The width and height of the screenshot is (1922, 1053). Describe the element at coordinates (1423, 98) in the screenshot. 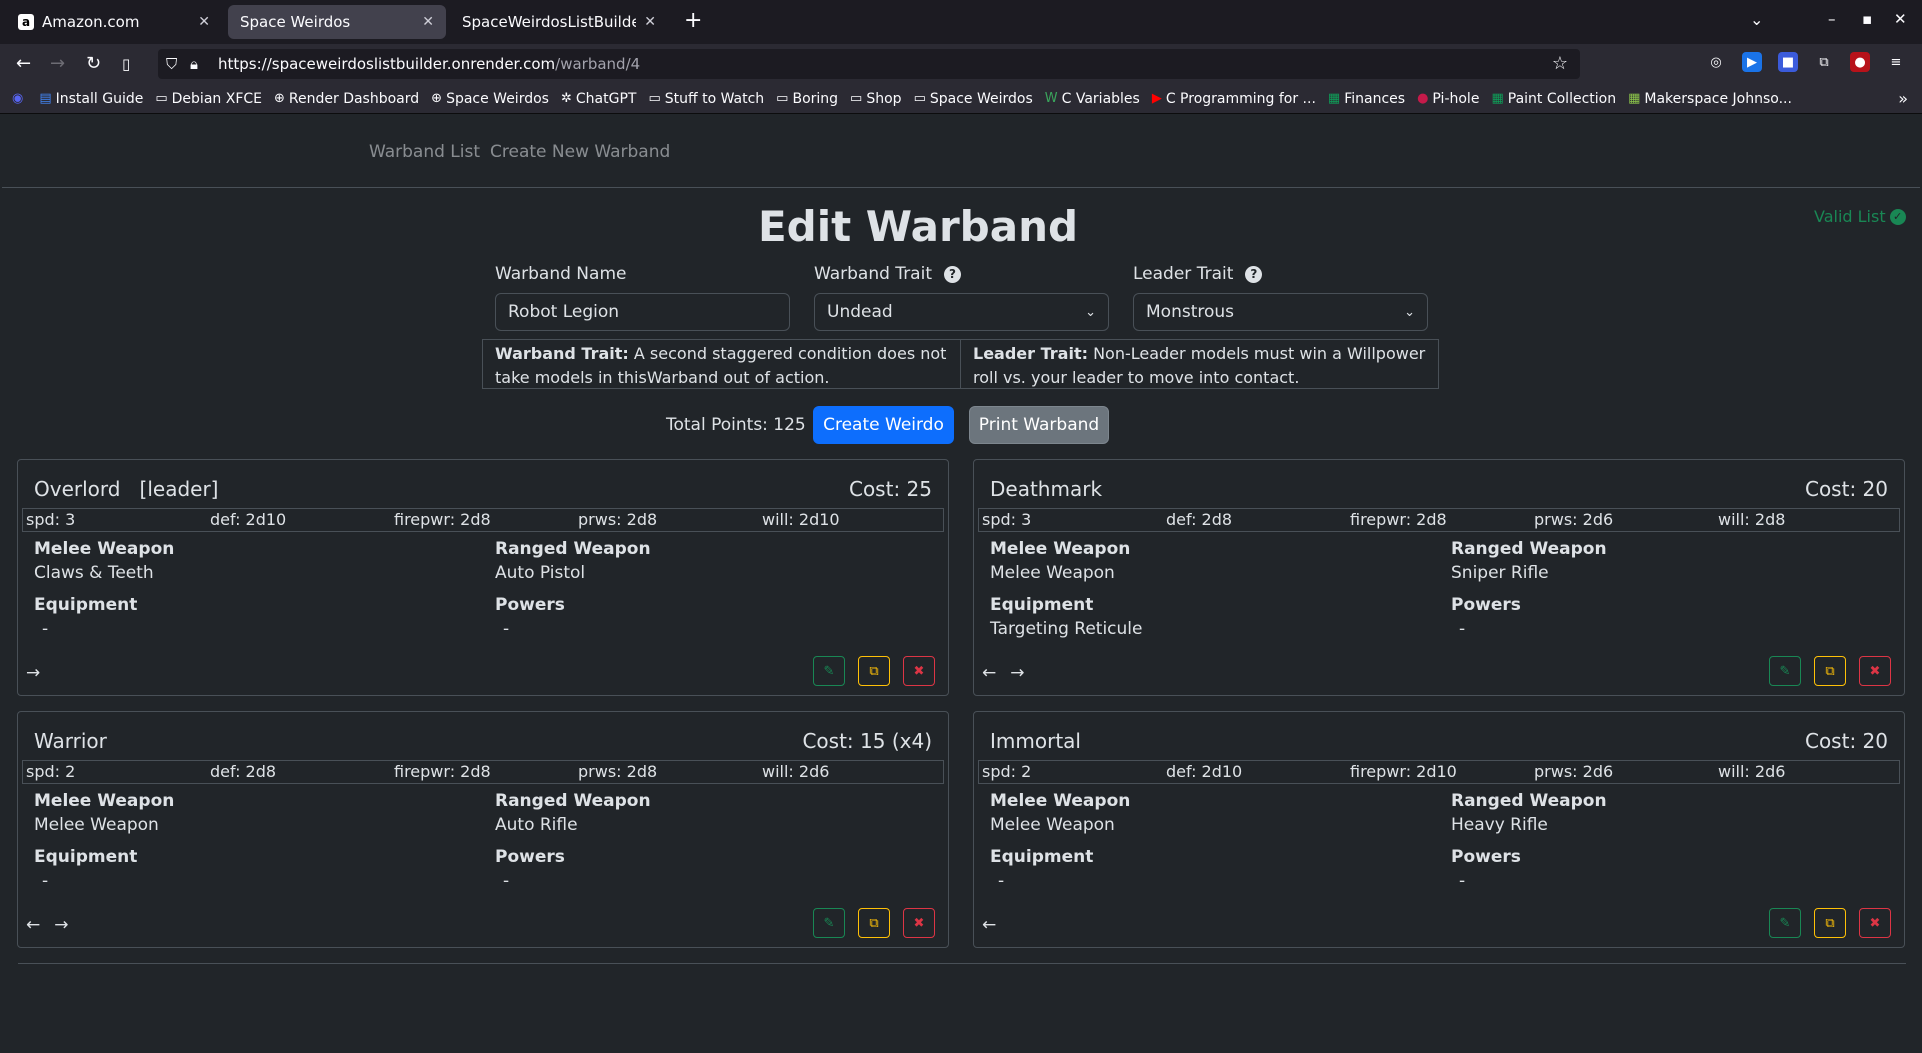

I see `raspberry-icon: ●` at that location.